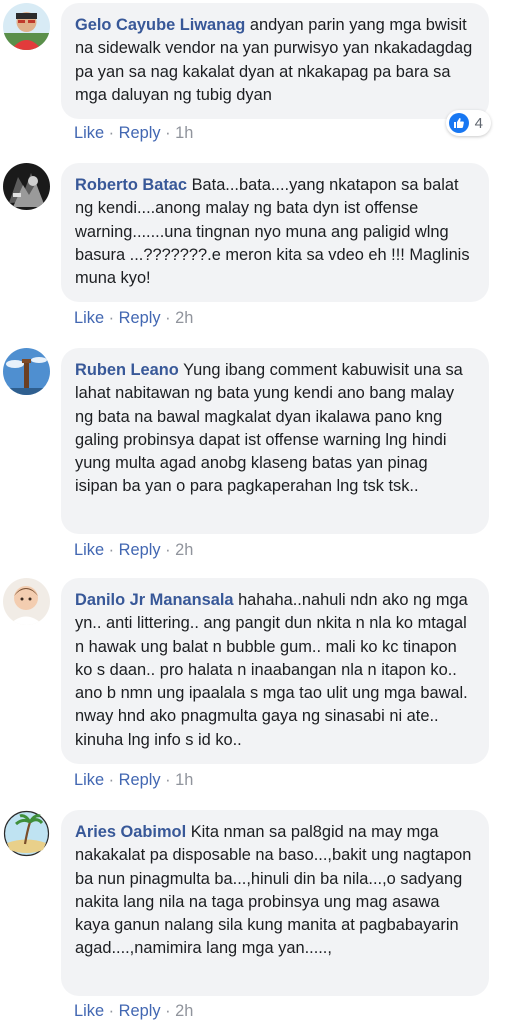 The width and height of the screenshot is (521, 1024). I want to click on comment-author: Gelo Cayube Liwanag, so click(160, 25).